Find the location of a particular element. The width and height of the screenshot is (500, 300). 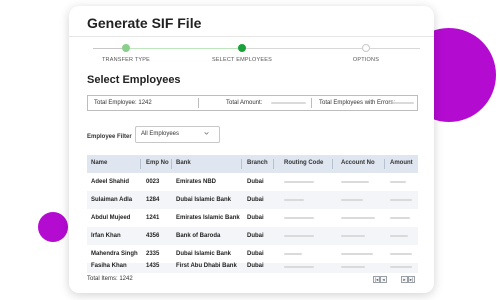

col-header-amount: Amount is located at coordinates (401, 163).